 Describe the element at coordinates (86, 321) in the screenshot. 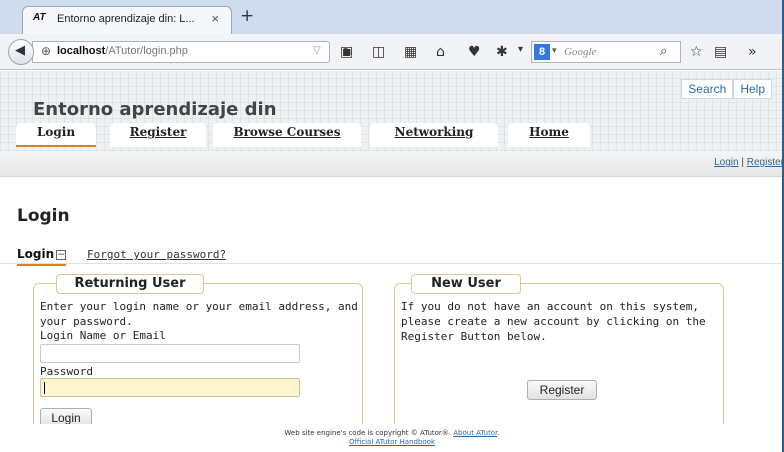

I see `login-instructions-line2: your password.` at that location.